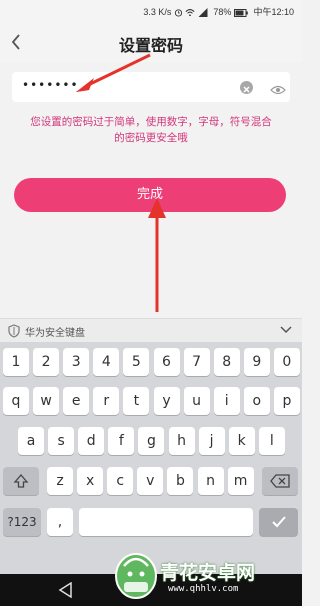 The height and width of the screenshot is (606, 320). I want to click on close-icon, so click(246, 89).